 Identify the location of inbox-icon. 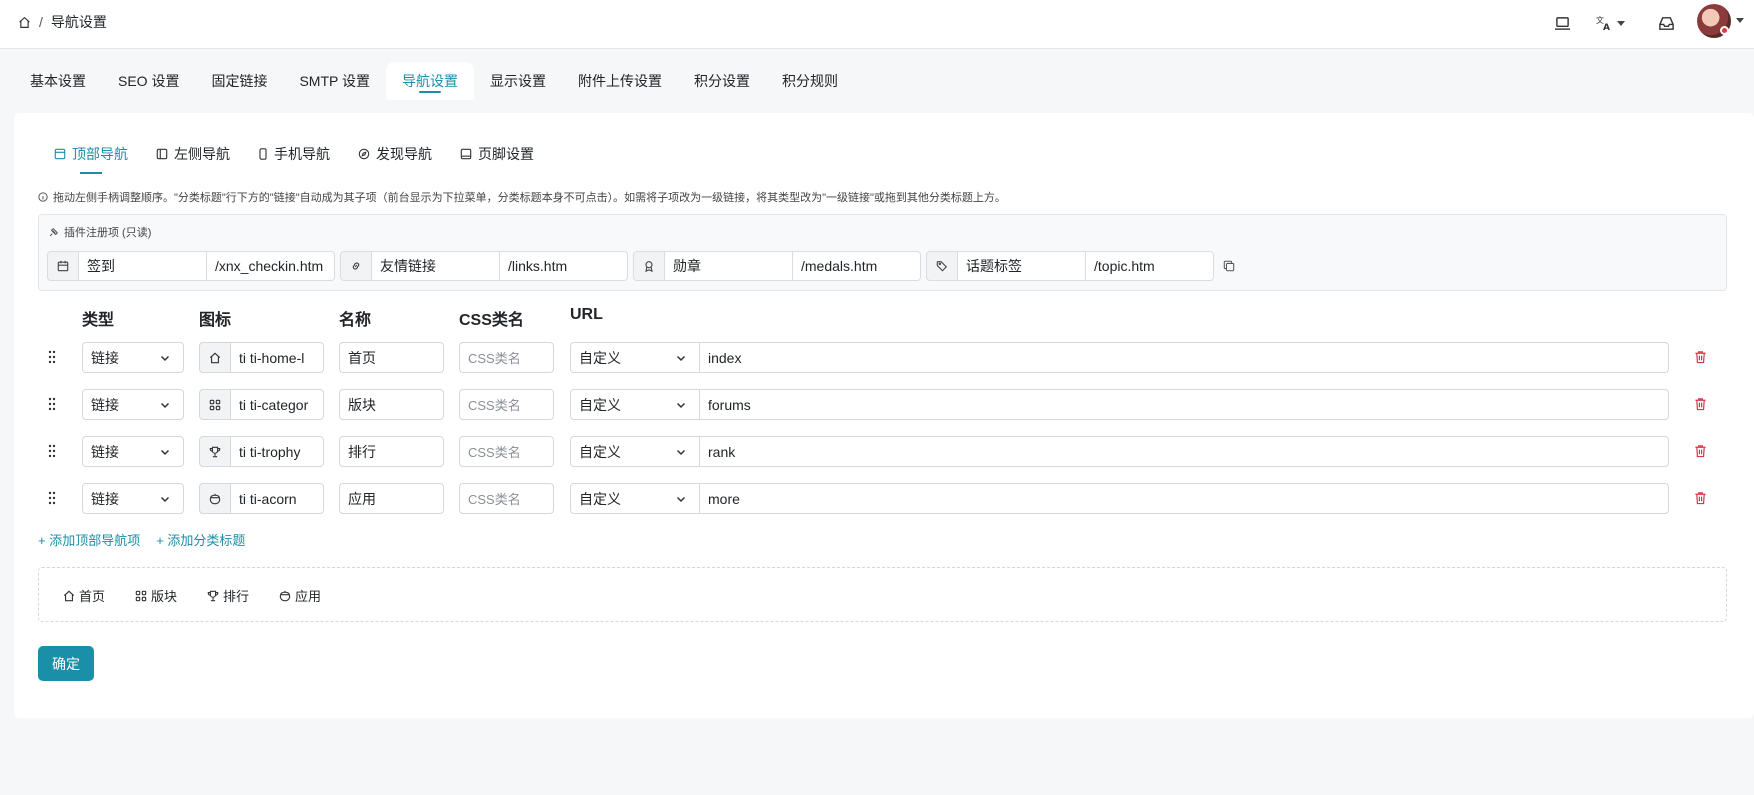
(1666, 23).